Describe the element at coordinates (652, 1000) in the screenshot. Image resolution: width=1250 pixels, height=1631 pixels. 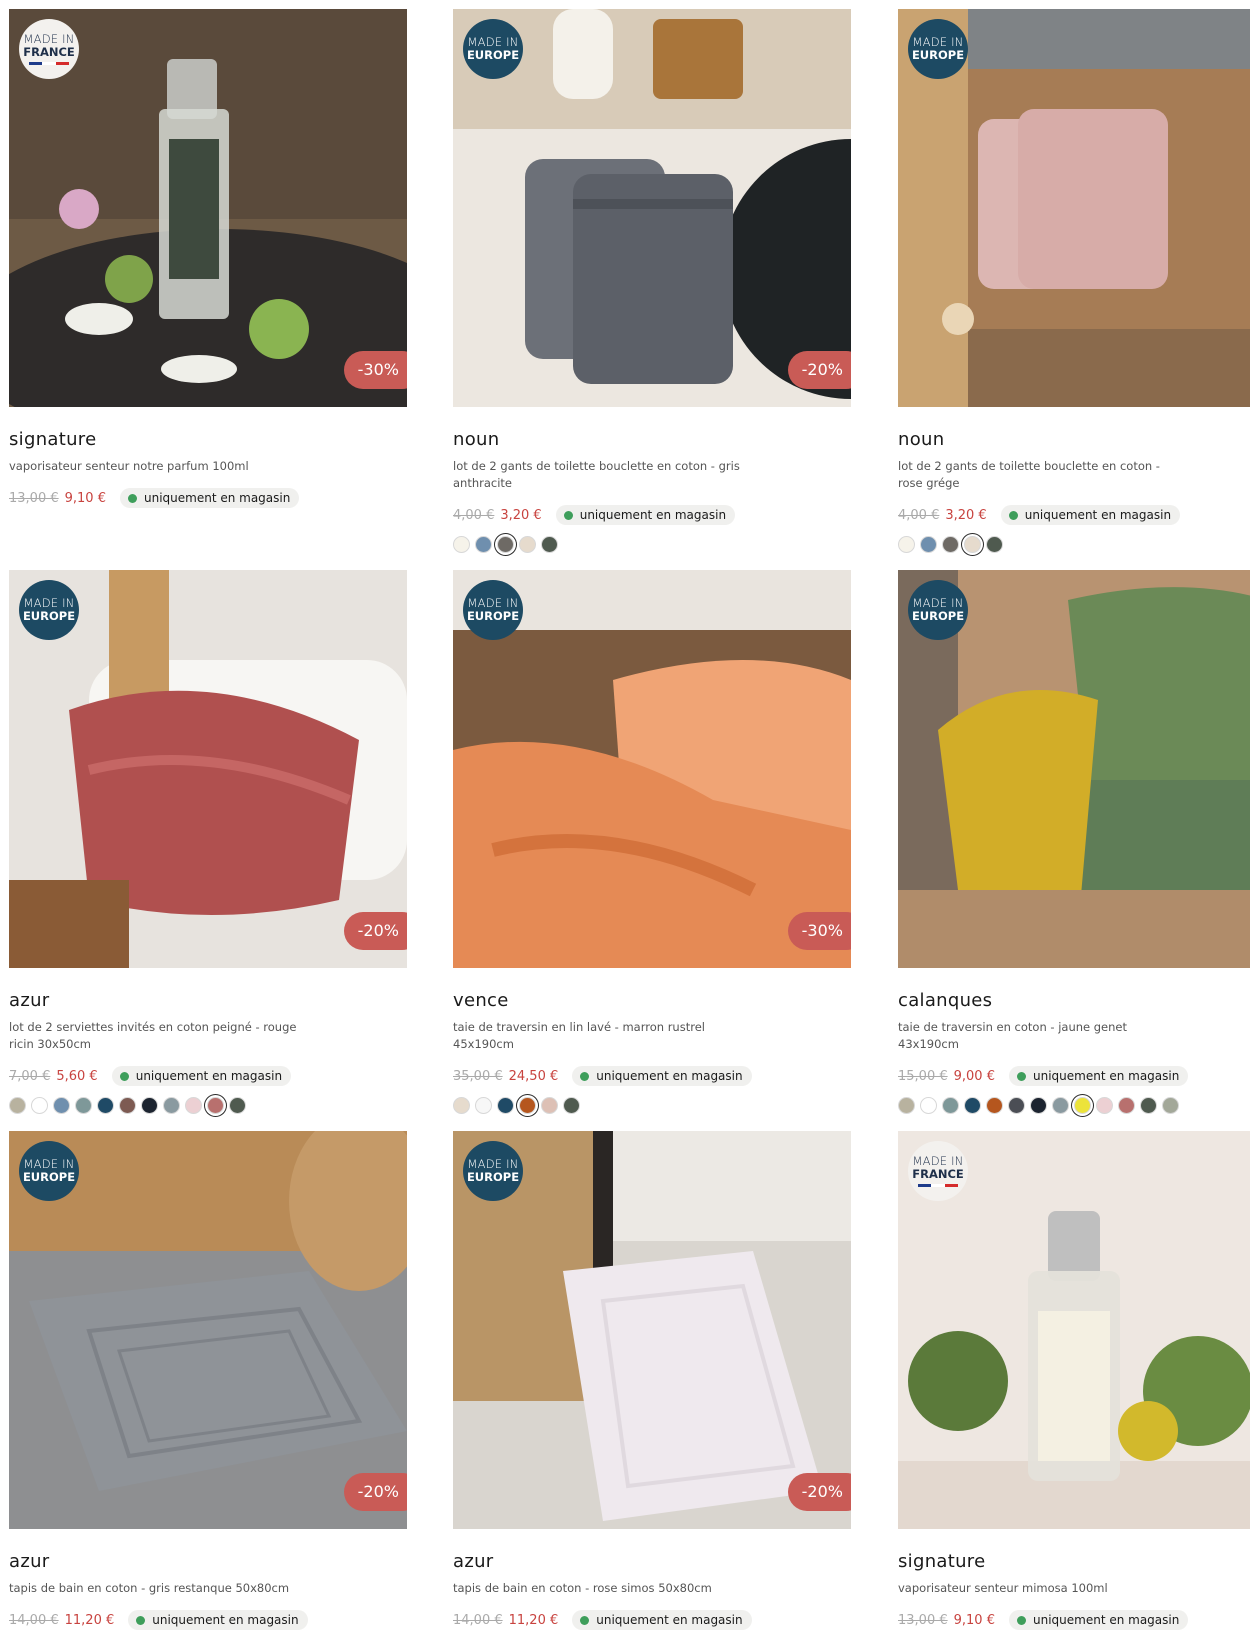
I see `product-brand: vence` at that location.